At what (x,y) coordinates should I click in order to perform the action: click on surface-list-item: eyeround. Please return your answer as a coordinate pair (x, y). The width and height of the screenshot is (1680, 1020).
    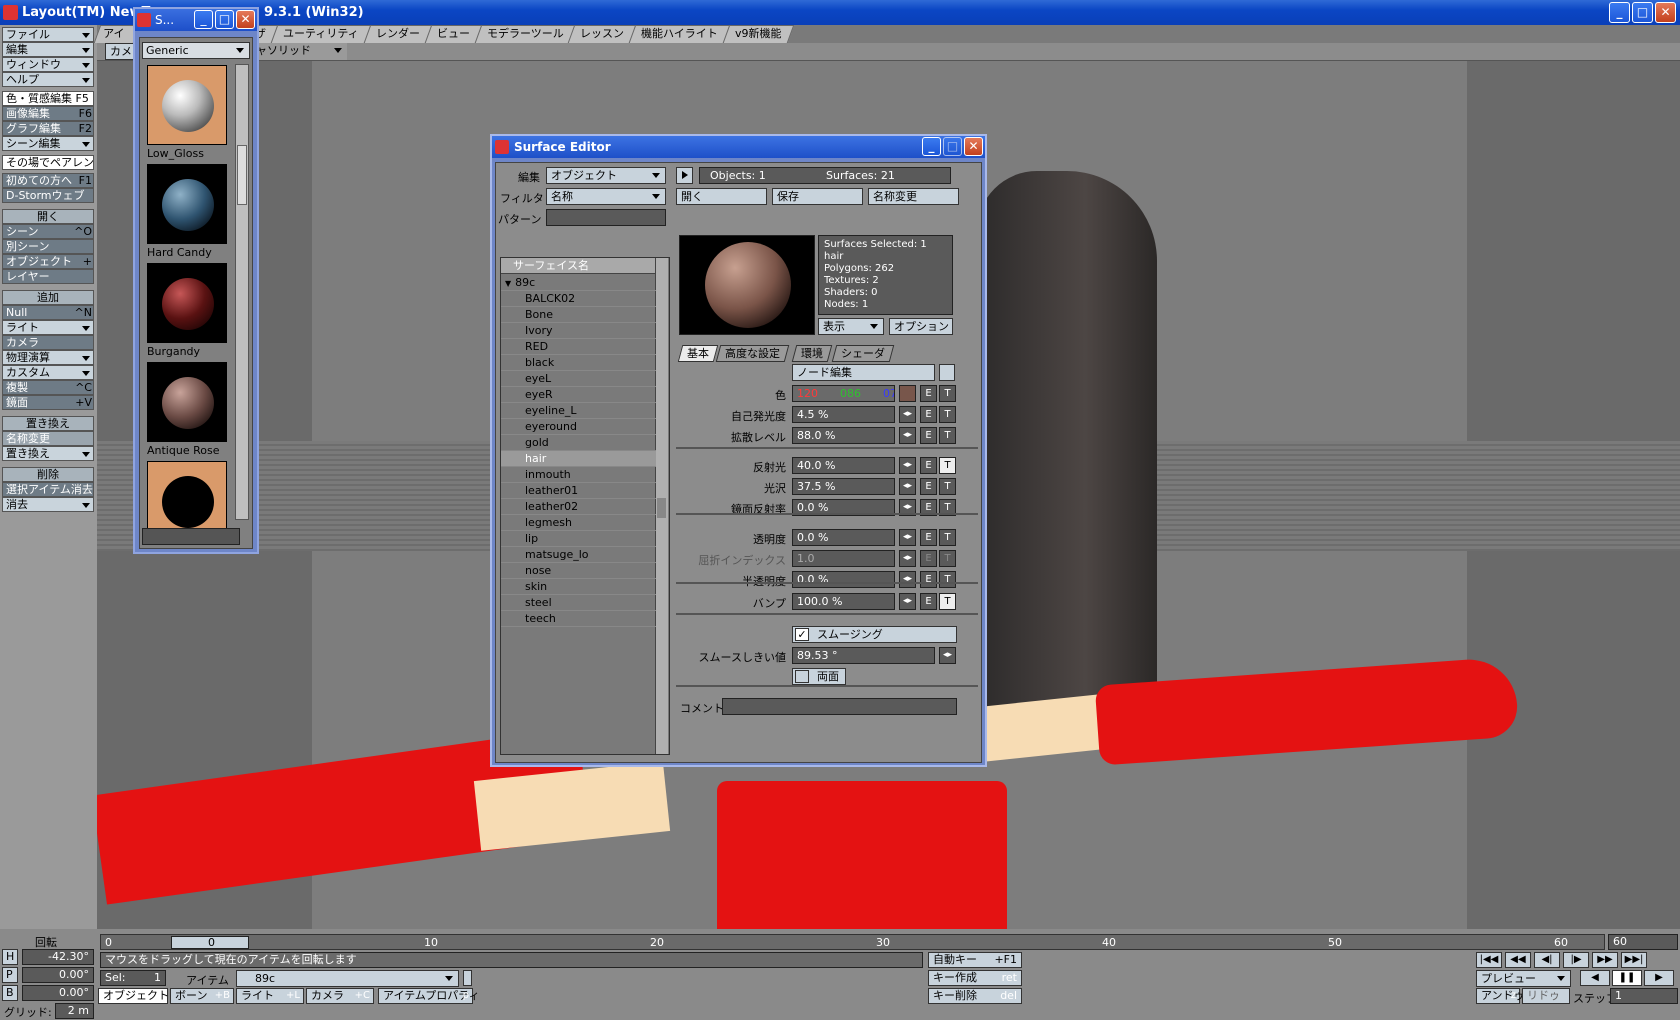
    Looking at the image, I should click on (578, 427).